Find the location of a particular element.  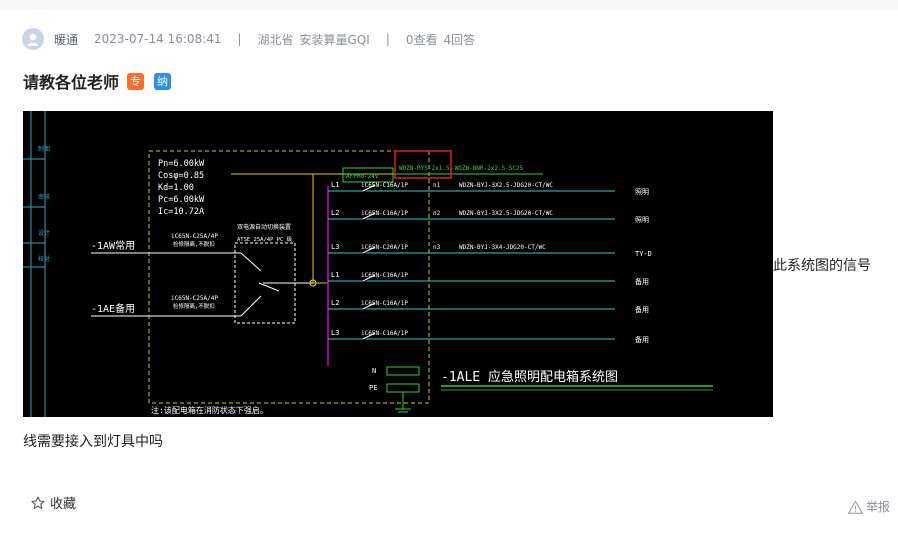

ats-labels: ATSE 25A/4P PC 级 is located at coordinates (265, 239).